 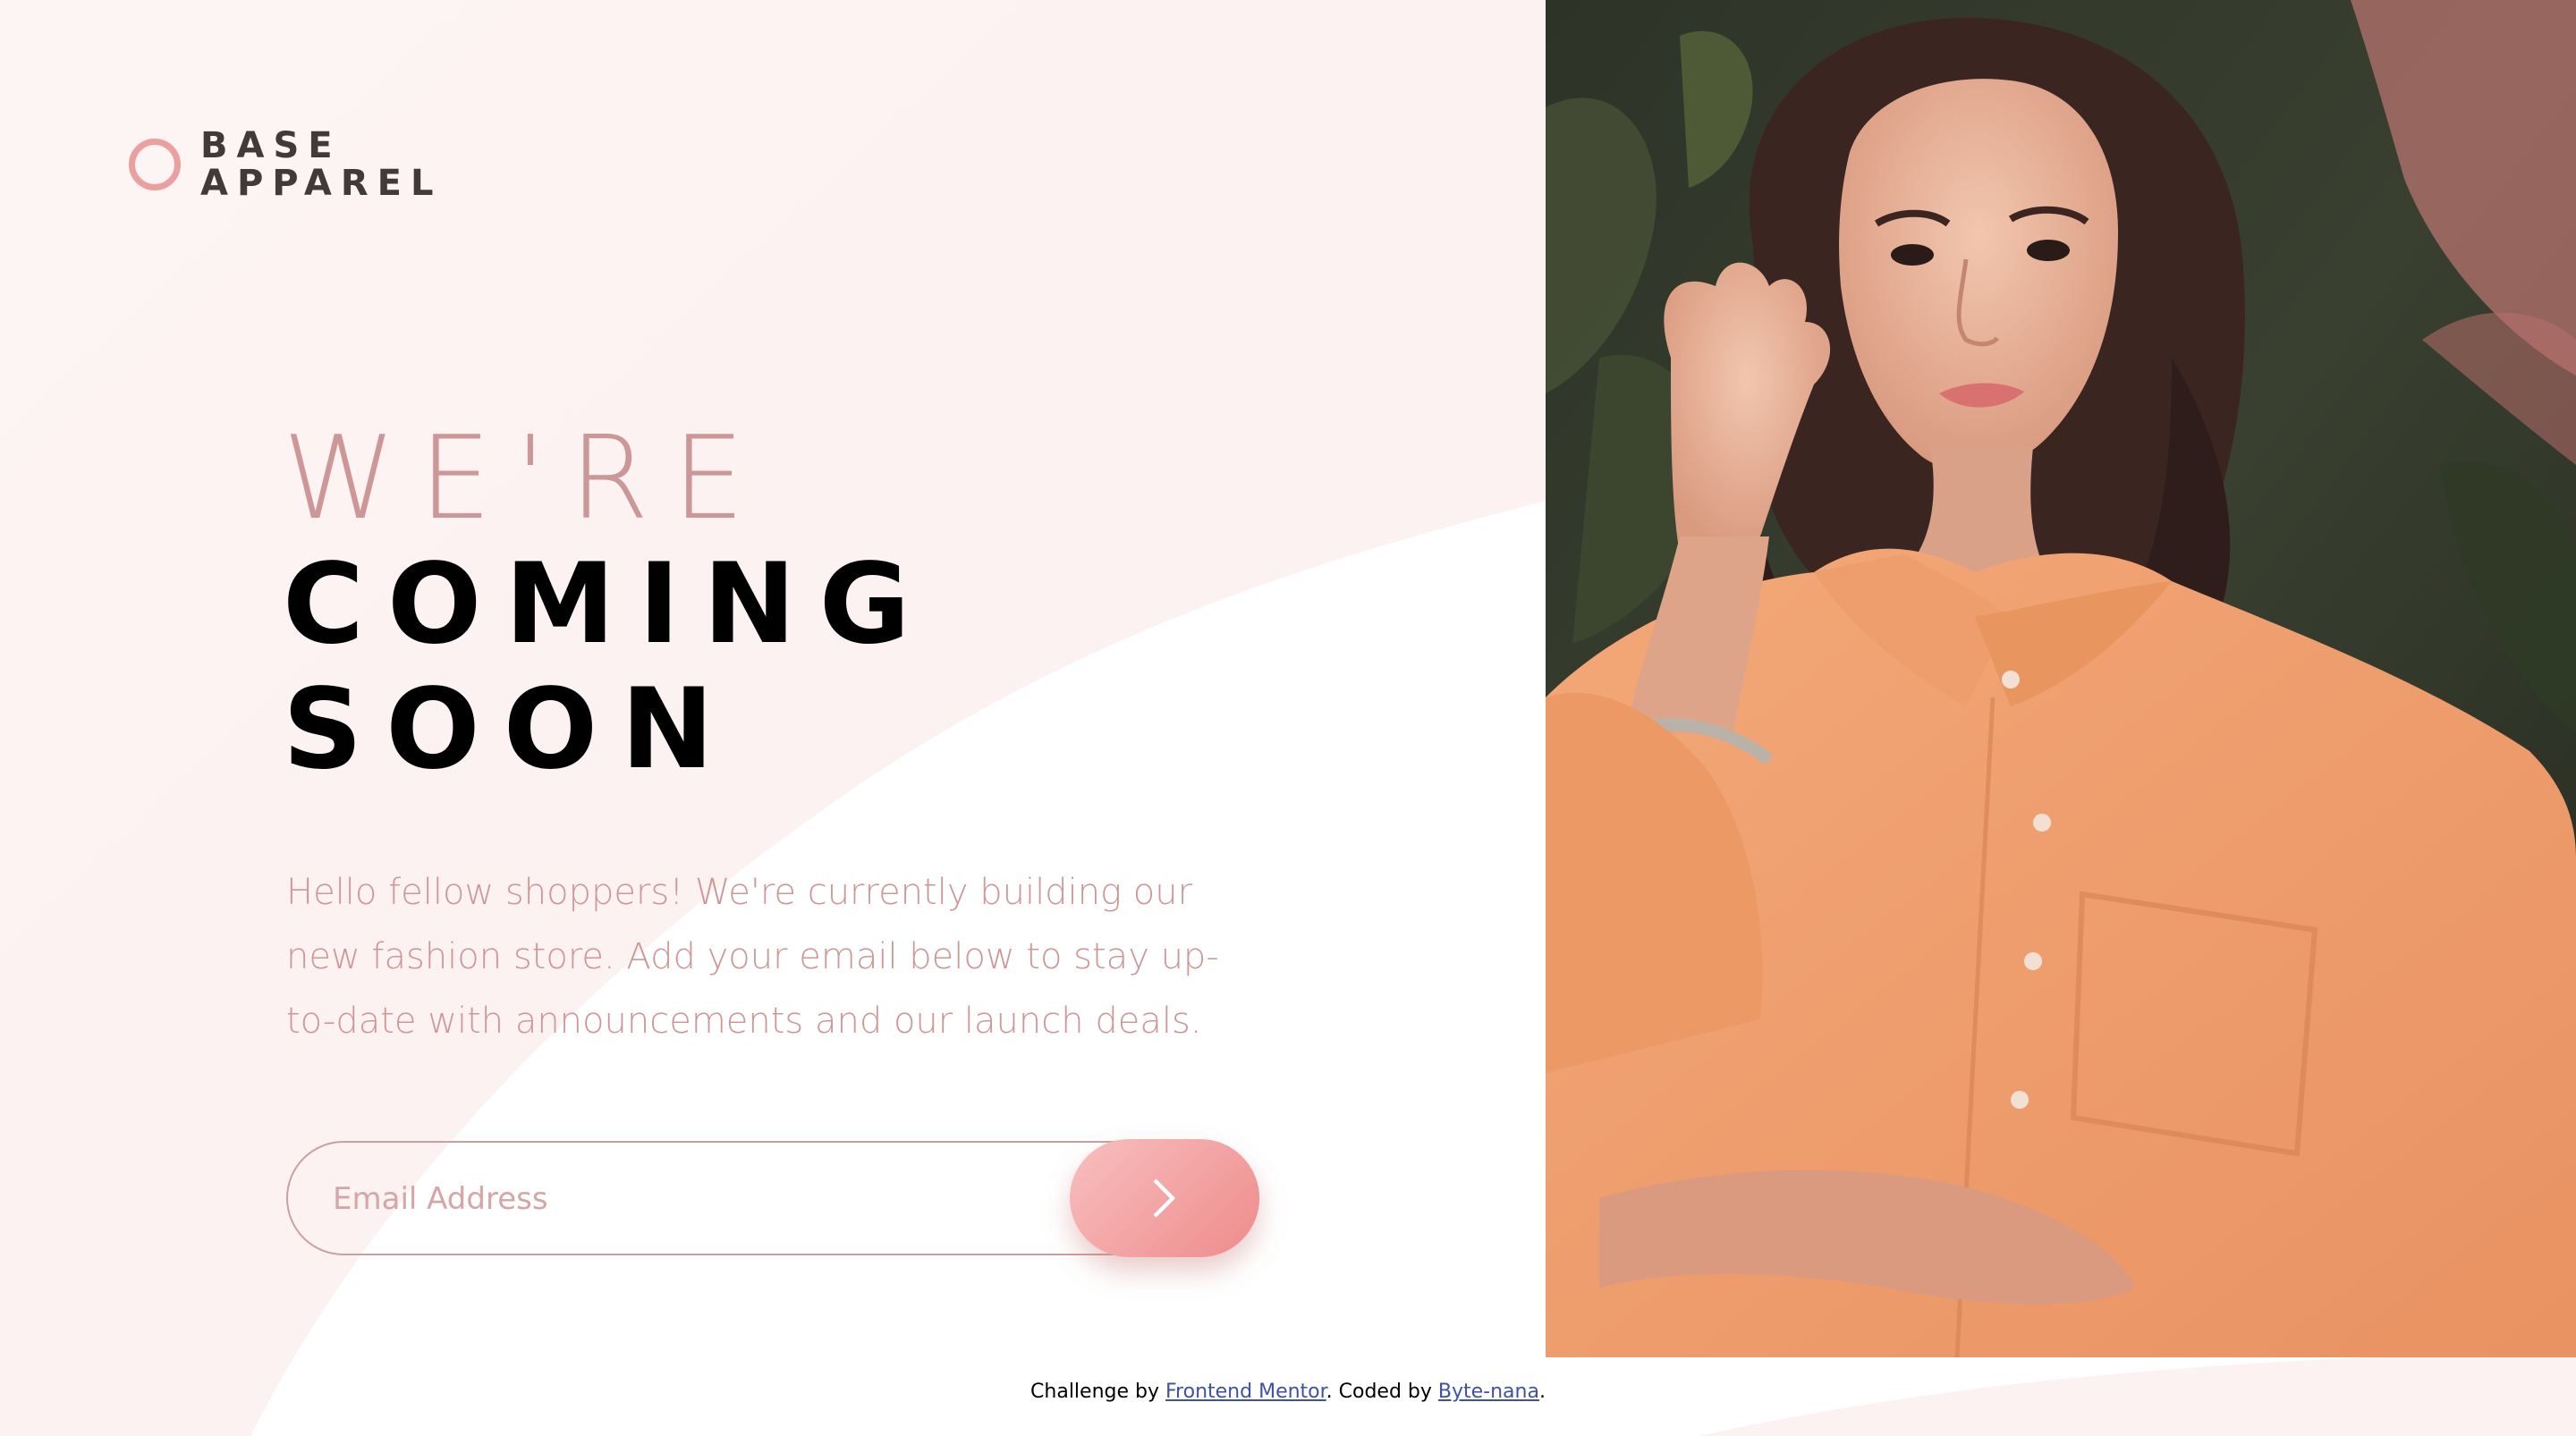 I want to click on frontend-mentor-link: Frontend Mentor, so click(x=1245, y=1392).